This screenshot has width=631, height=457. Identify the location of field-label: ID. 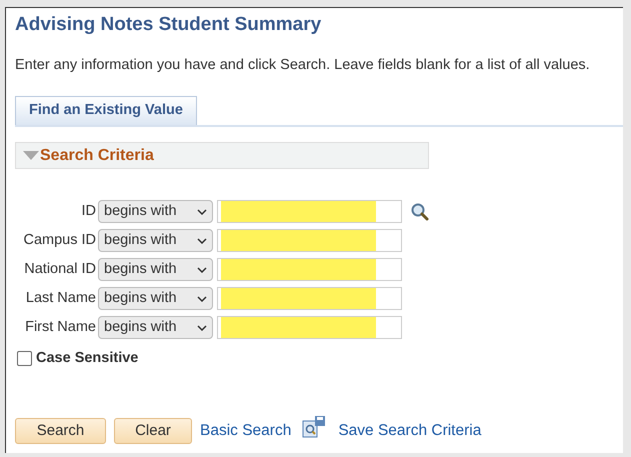
(88, 211).